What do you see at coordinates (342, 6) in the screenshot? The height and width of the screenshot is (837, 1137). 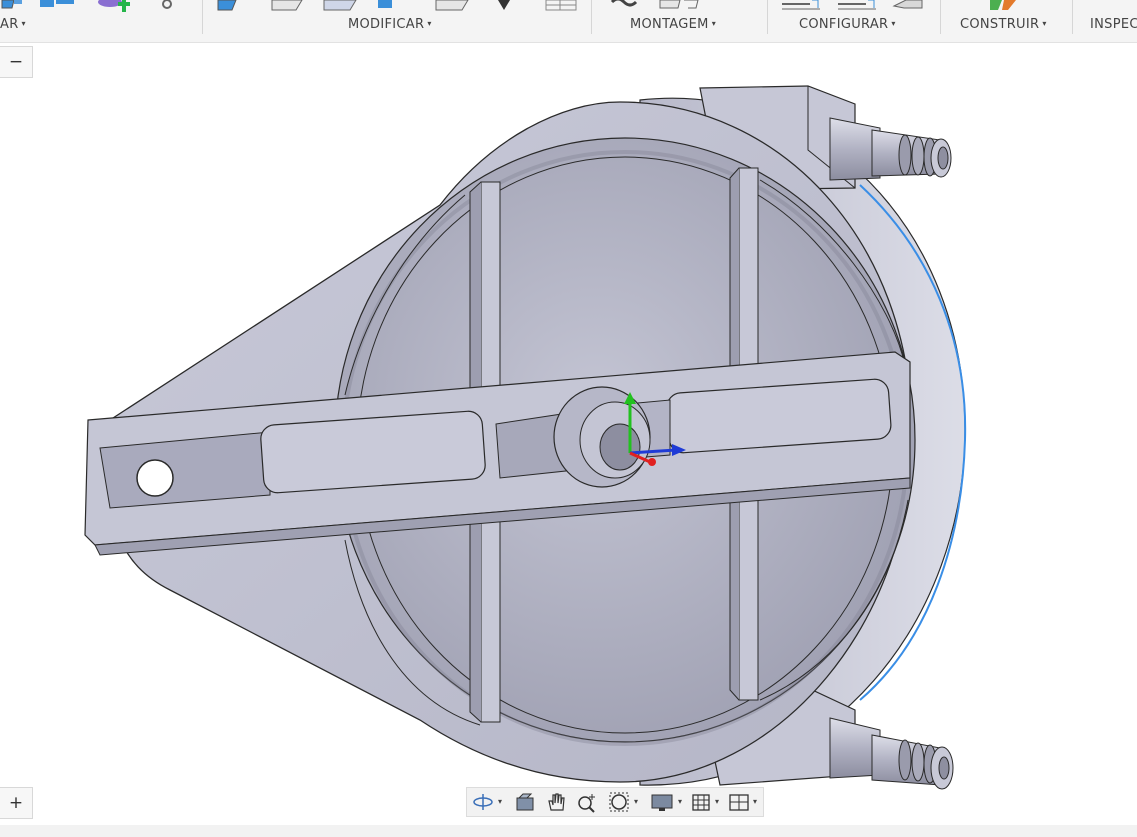 I see `chamfer-icon` at bounding box center [342, 6].